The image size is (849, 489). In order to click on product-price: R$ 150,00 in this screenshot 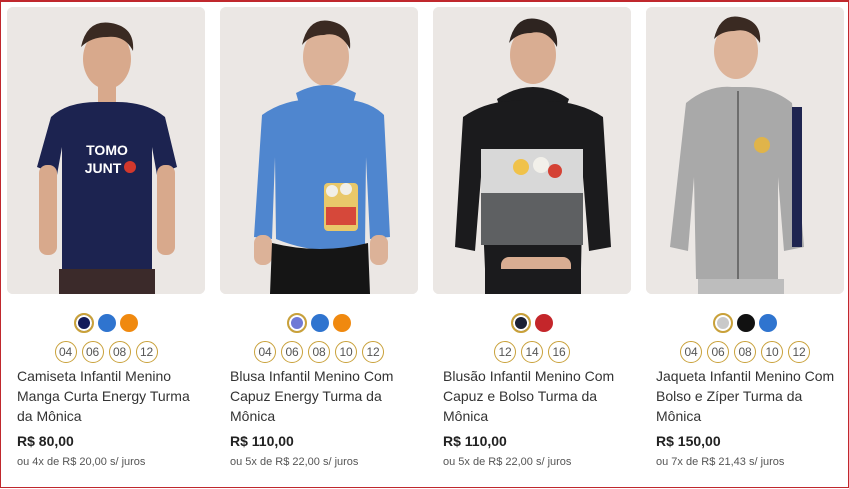, I will do `click(688, 441)`.